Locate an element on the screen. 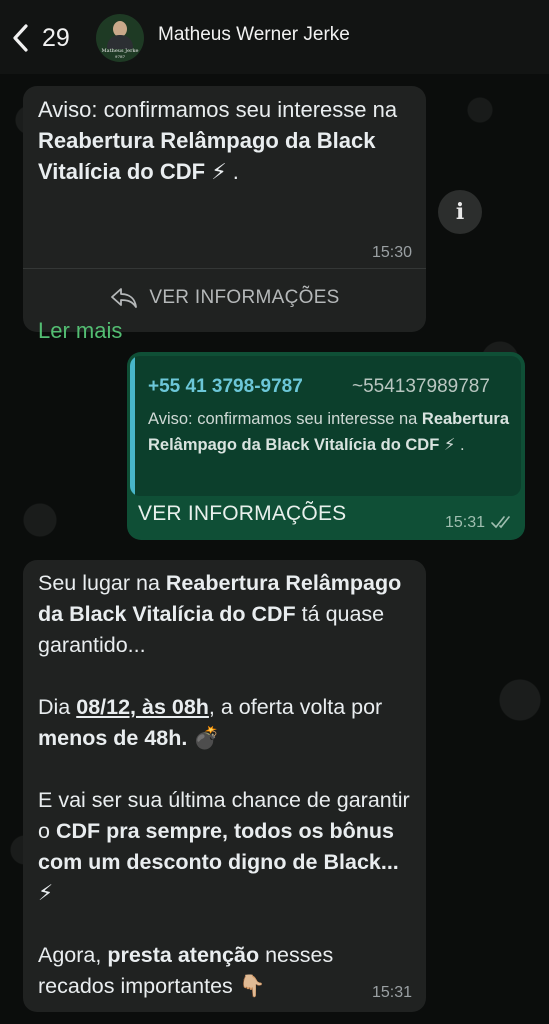  message-text-bold: menos de 48h. is located at coordinates (113, 738).